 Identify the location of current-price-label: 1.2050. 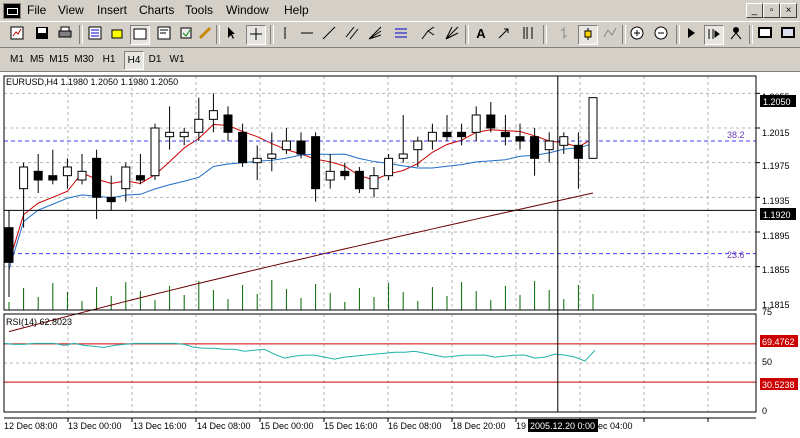
(777, 102).